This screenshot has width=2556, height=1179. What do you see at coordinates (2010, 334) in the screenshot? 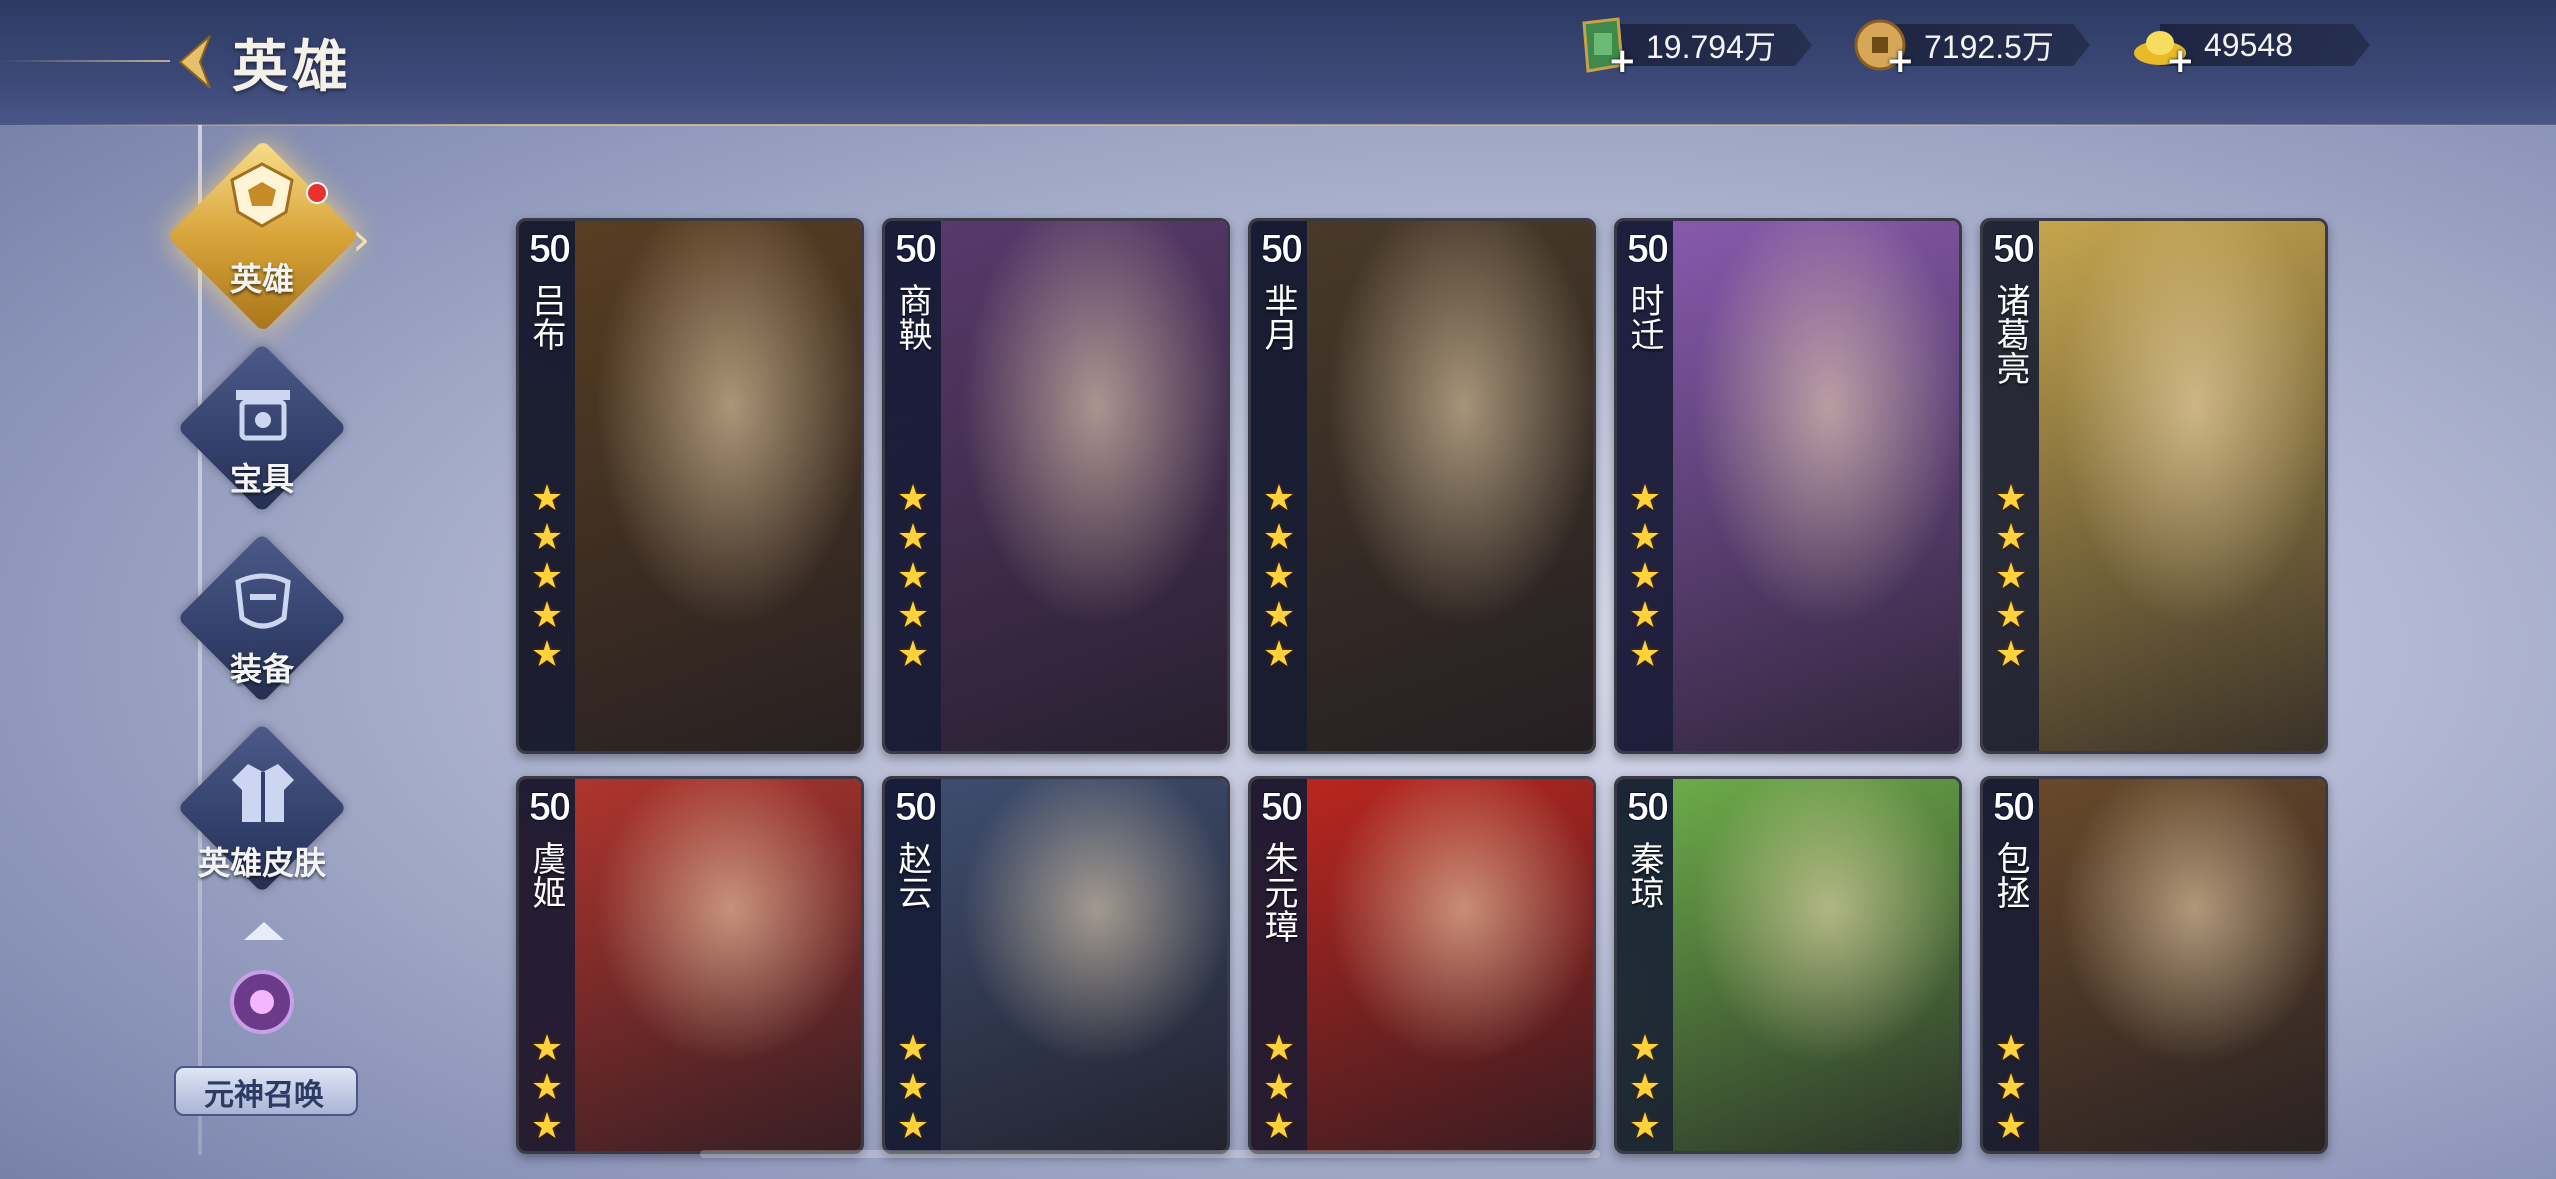
I see `hero-name: 诸葛亮` at bounding box center [2010, 334].